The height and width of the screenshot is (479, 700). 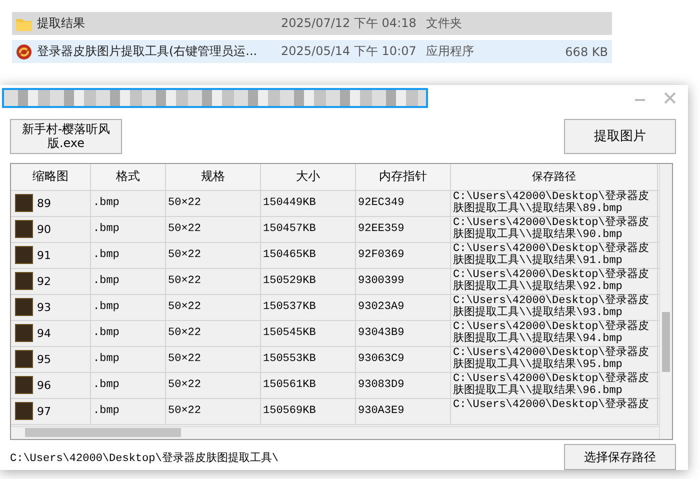 What do you see at coordinates (66, 136) in the screenshot?
I see `target-file-button: 新手村-樱落听风版.exe` at bounding box center [66, 136].